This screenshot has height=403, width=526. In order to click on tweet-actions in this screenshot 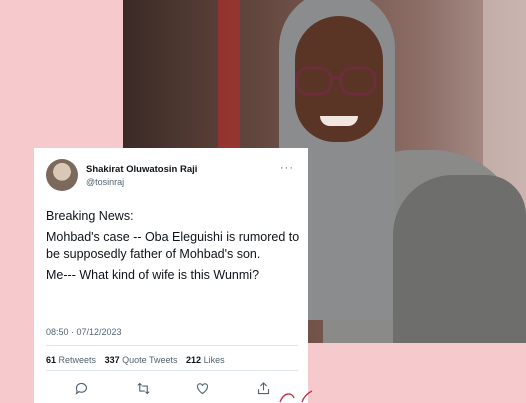, I will do `click(171, 388)`.